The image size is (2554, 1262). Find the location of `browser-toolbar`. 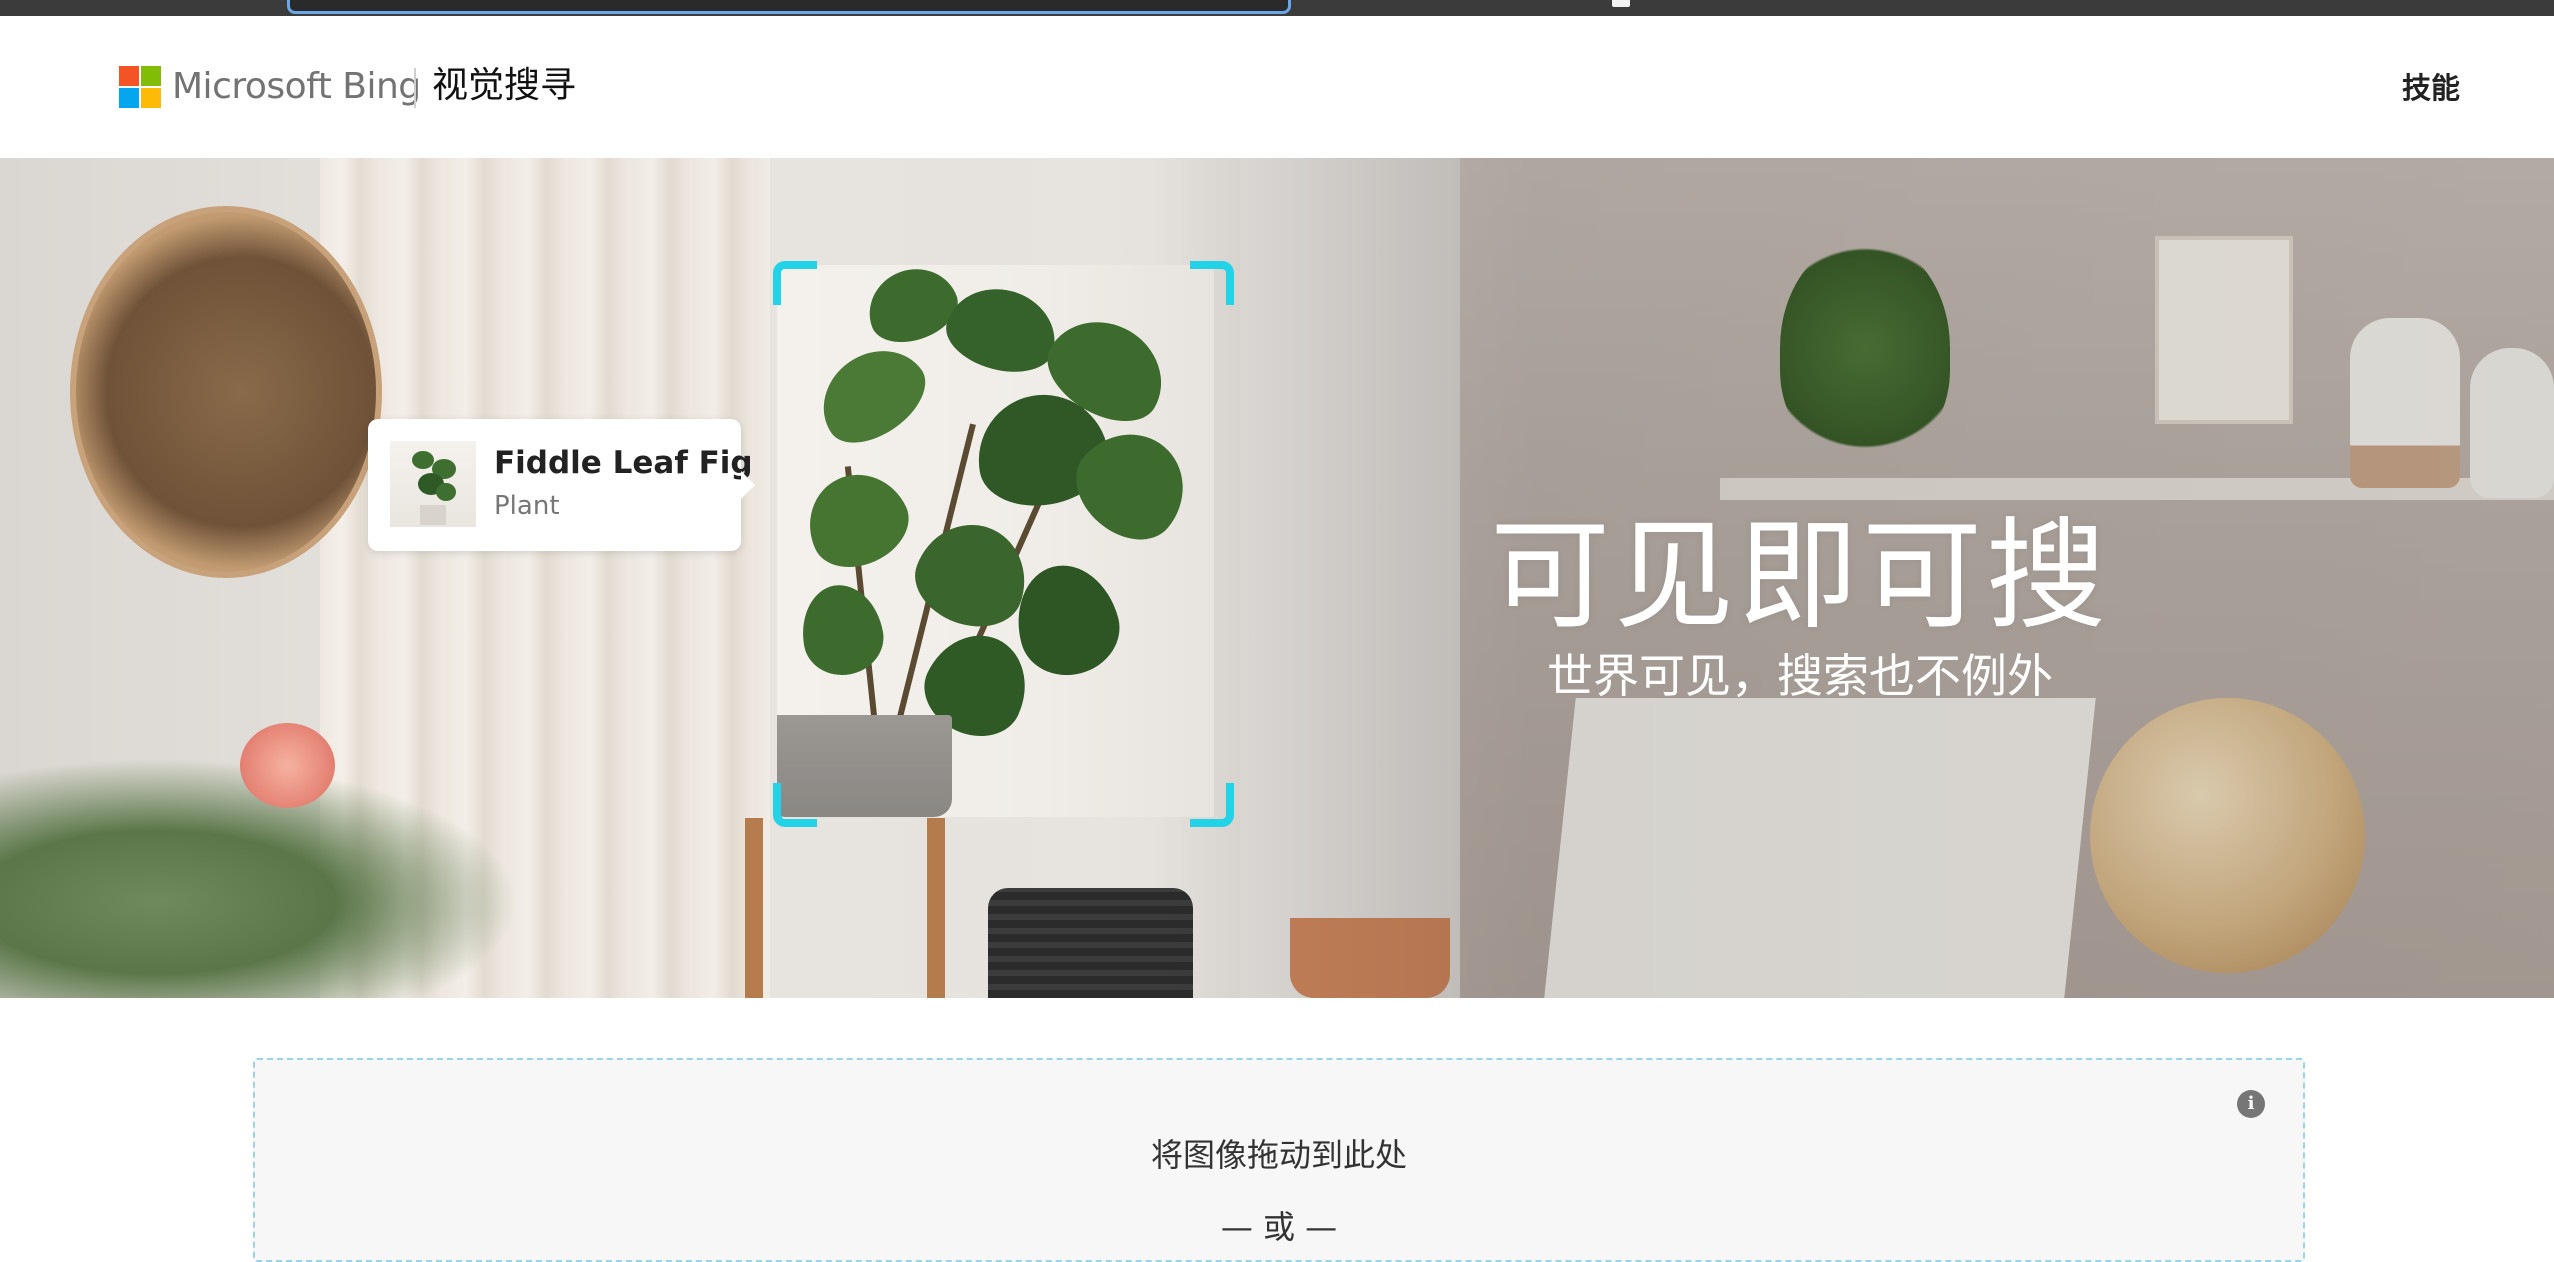

browser-toolbar is located at coordinates (1277, 8).